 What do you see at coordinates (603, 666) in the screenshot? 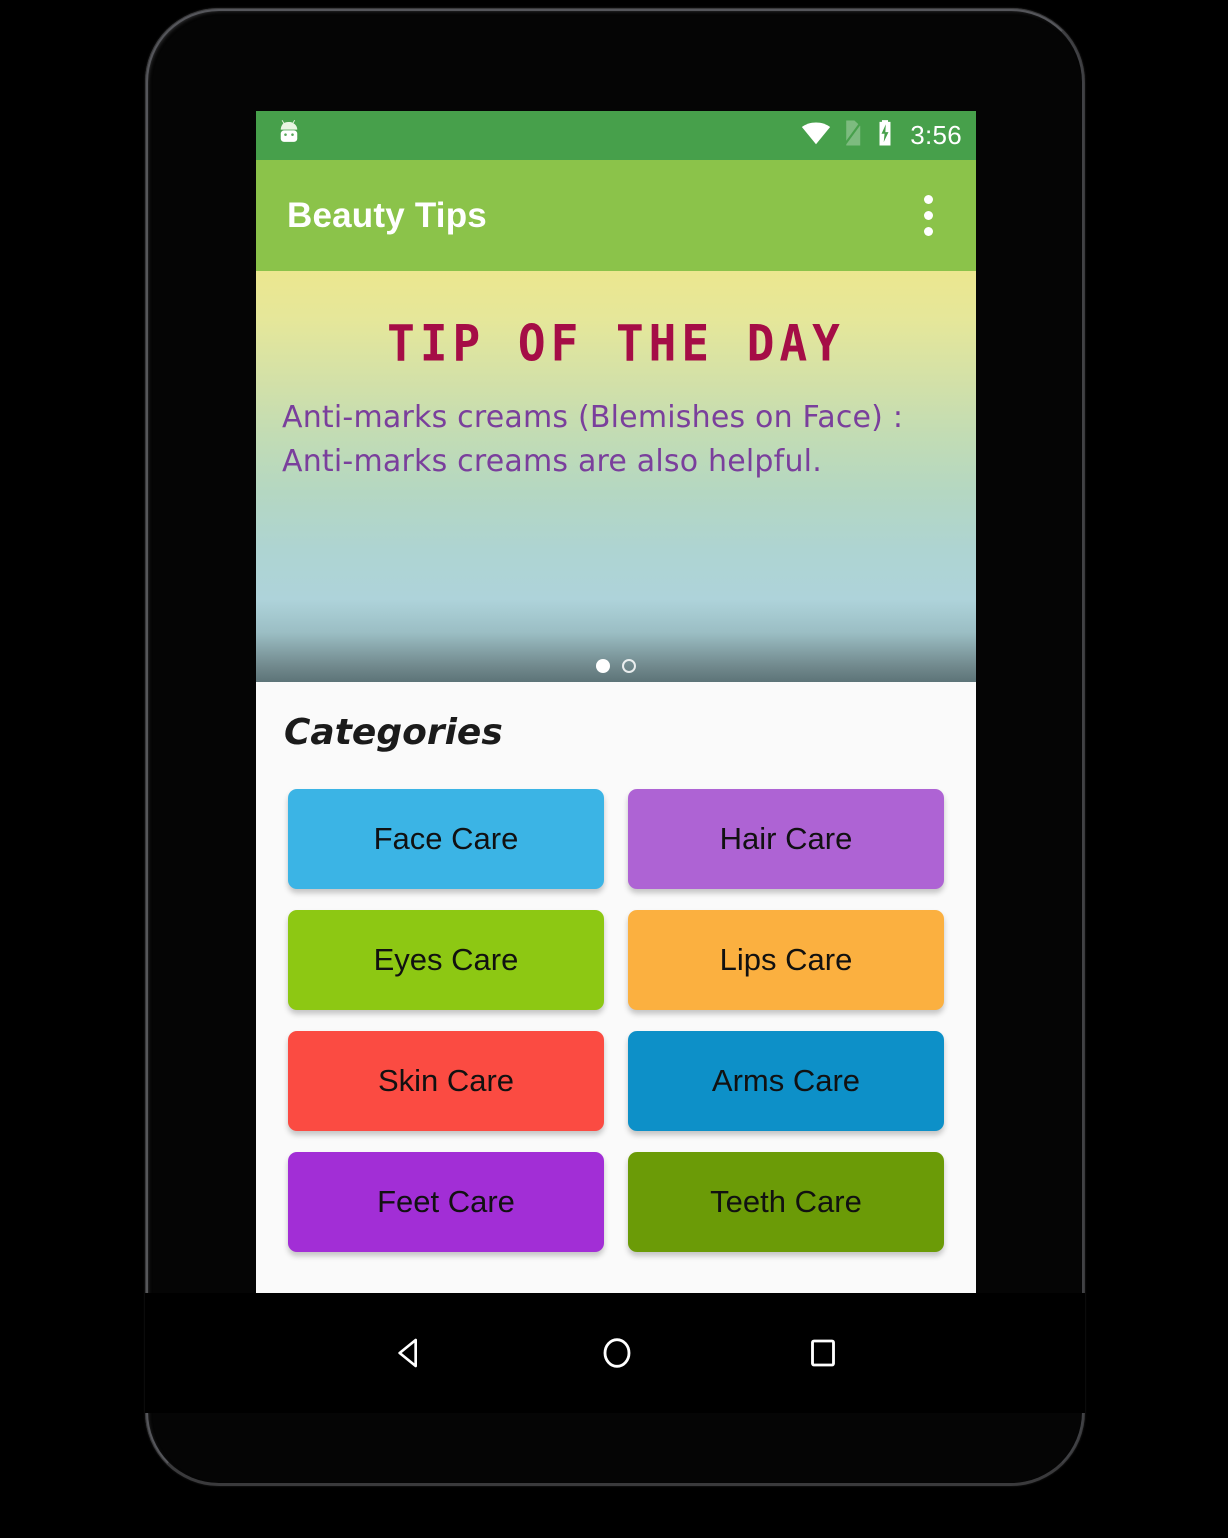
I see `page-dot-active` at bounding box center [603, 666].